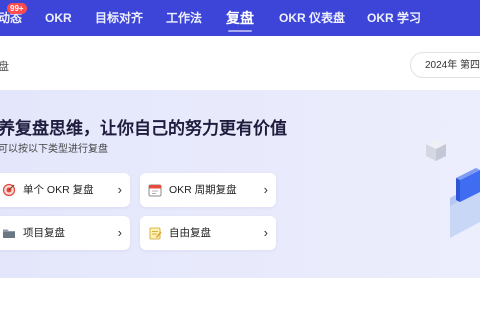 This screenshot has width=480, height=320. Describe the element at coordinates (143, 128) in the screenshot. I see `hero-title: 养复盘思维，让你自己的努力更有价值` at that location.